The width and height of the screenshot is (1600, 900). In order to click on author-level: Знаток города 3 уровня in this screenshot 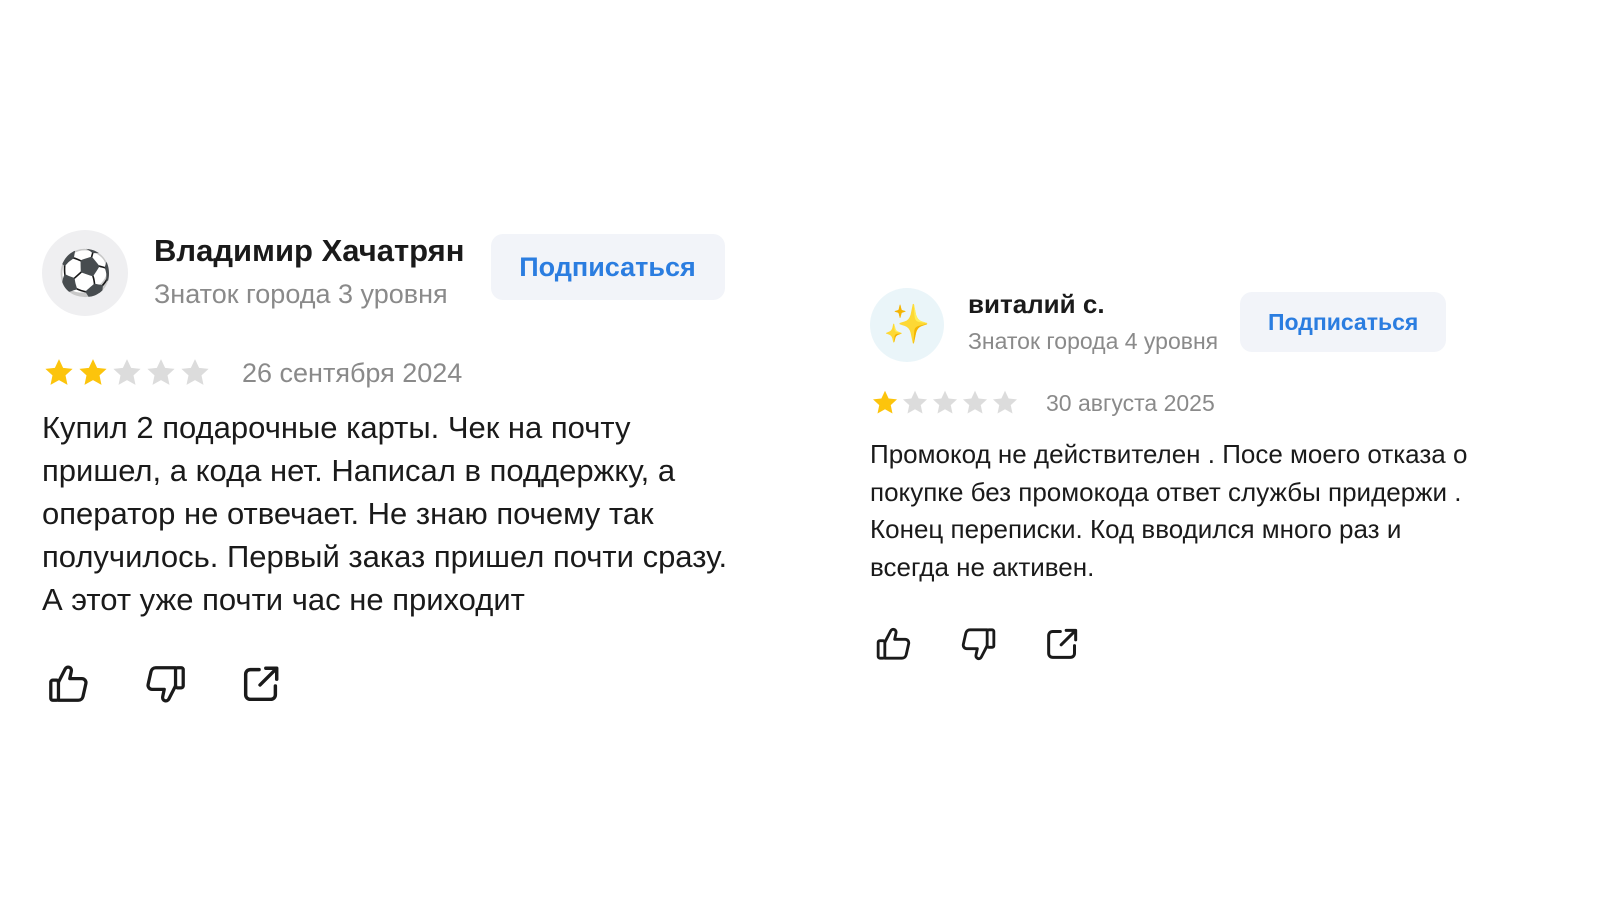, I will do `click(301, 294)`.